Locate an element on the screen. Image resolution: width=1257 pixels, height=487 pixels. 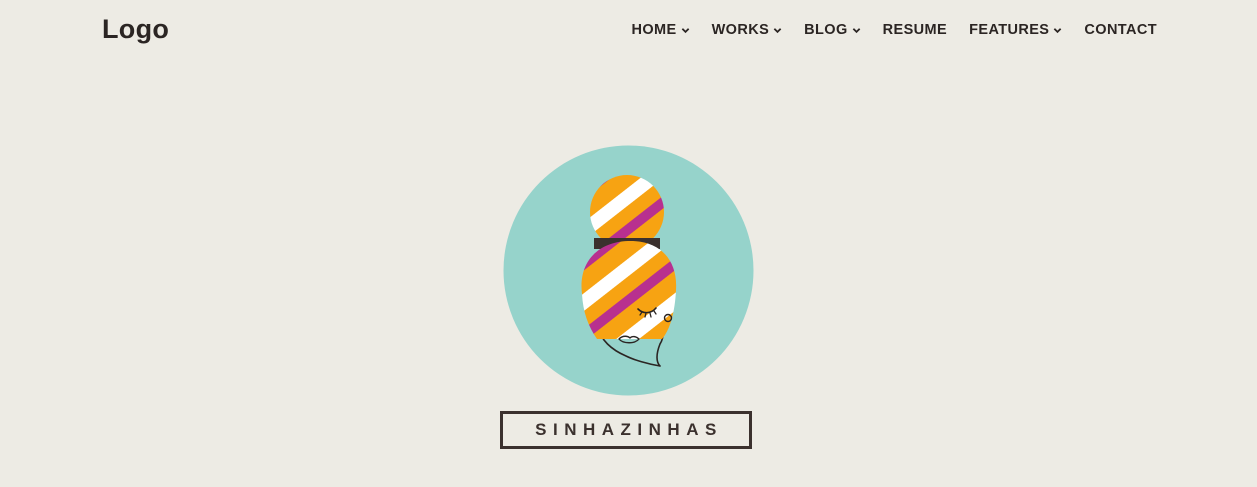
nav-item-label: BLOG is located at coordinates (826, 30).